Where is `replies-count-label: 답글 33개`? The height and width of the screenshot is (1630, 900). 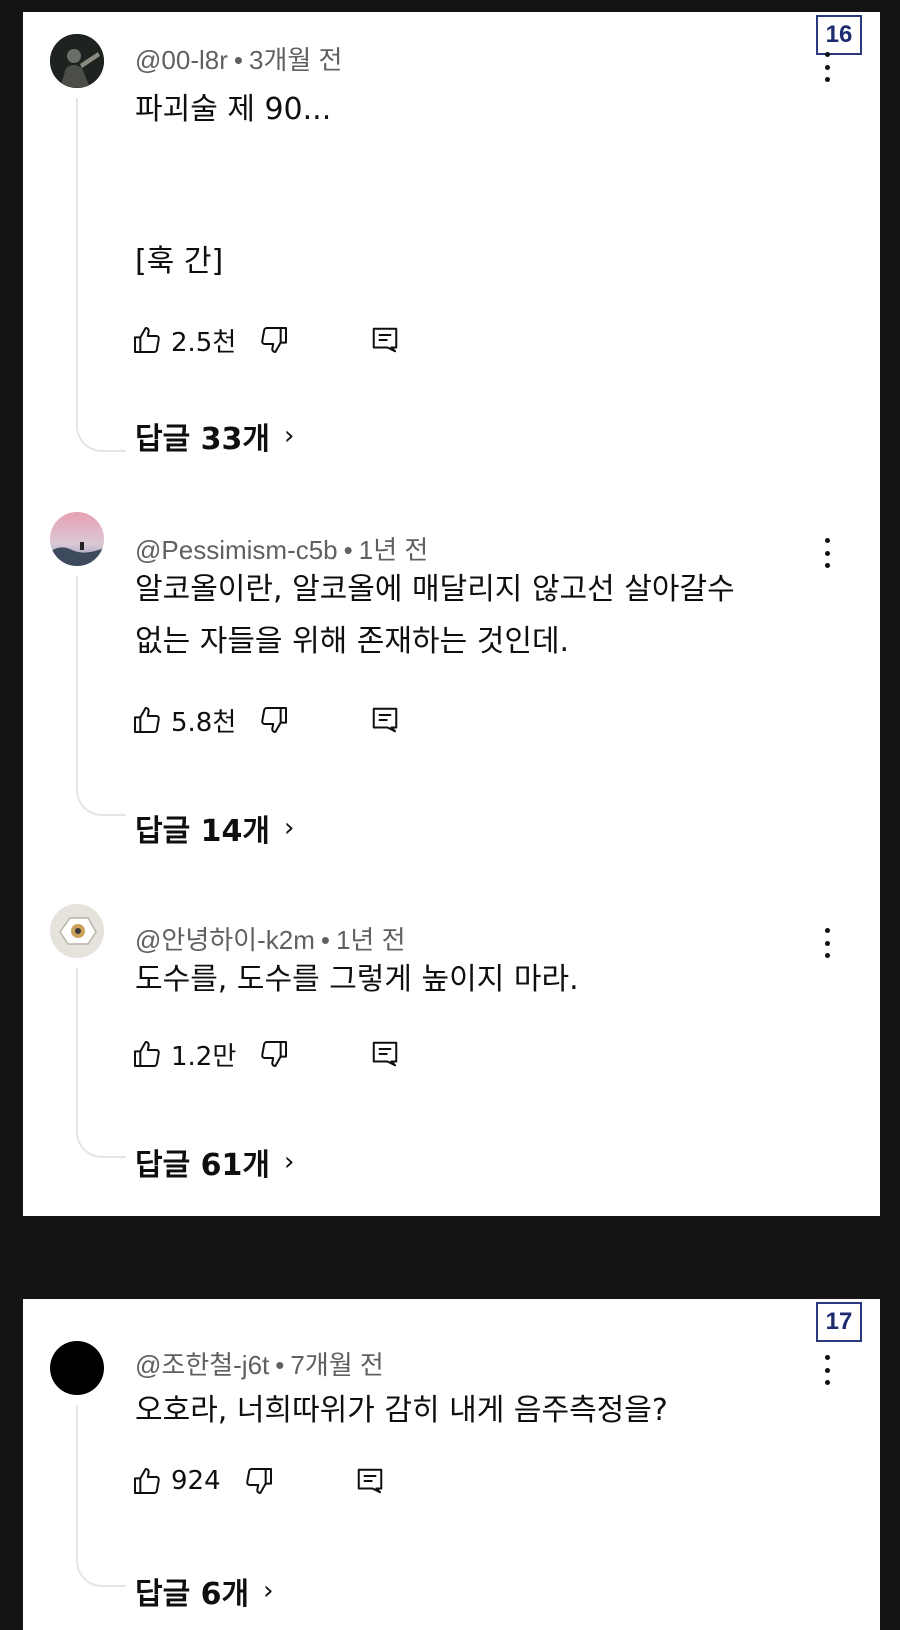
replies-count-label: 답글 33개 is located at coordinates (202, 439).